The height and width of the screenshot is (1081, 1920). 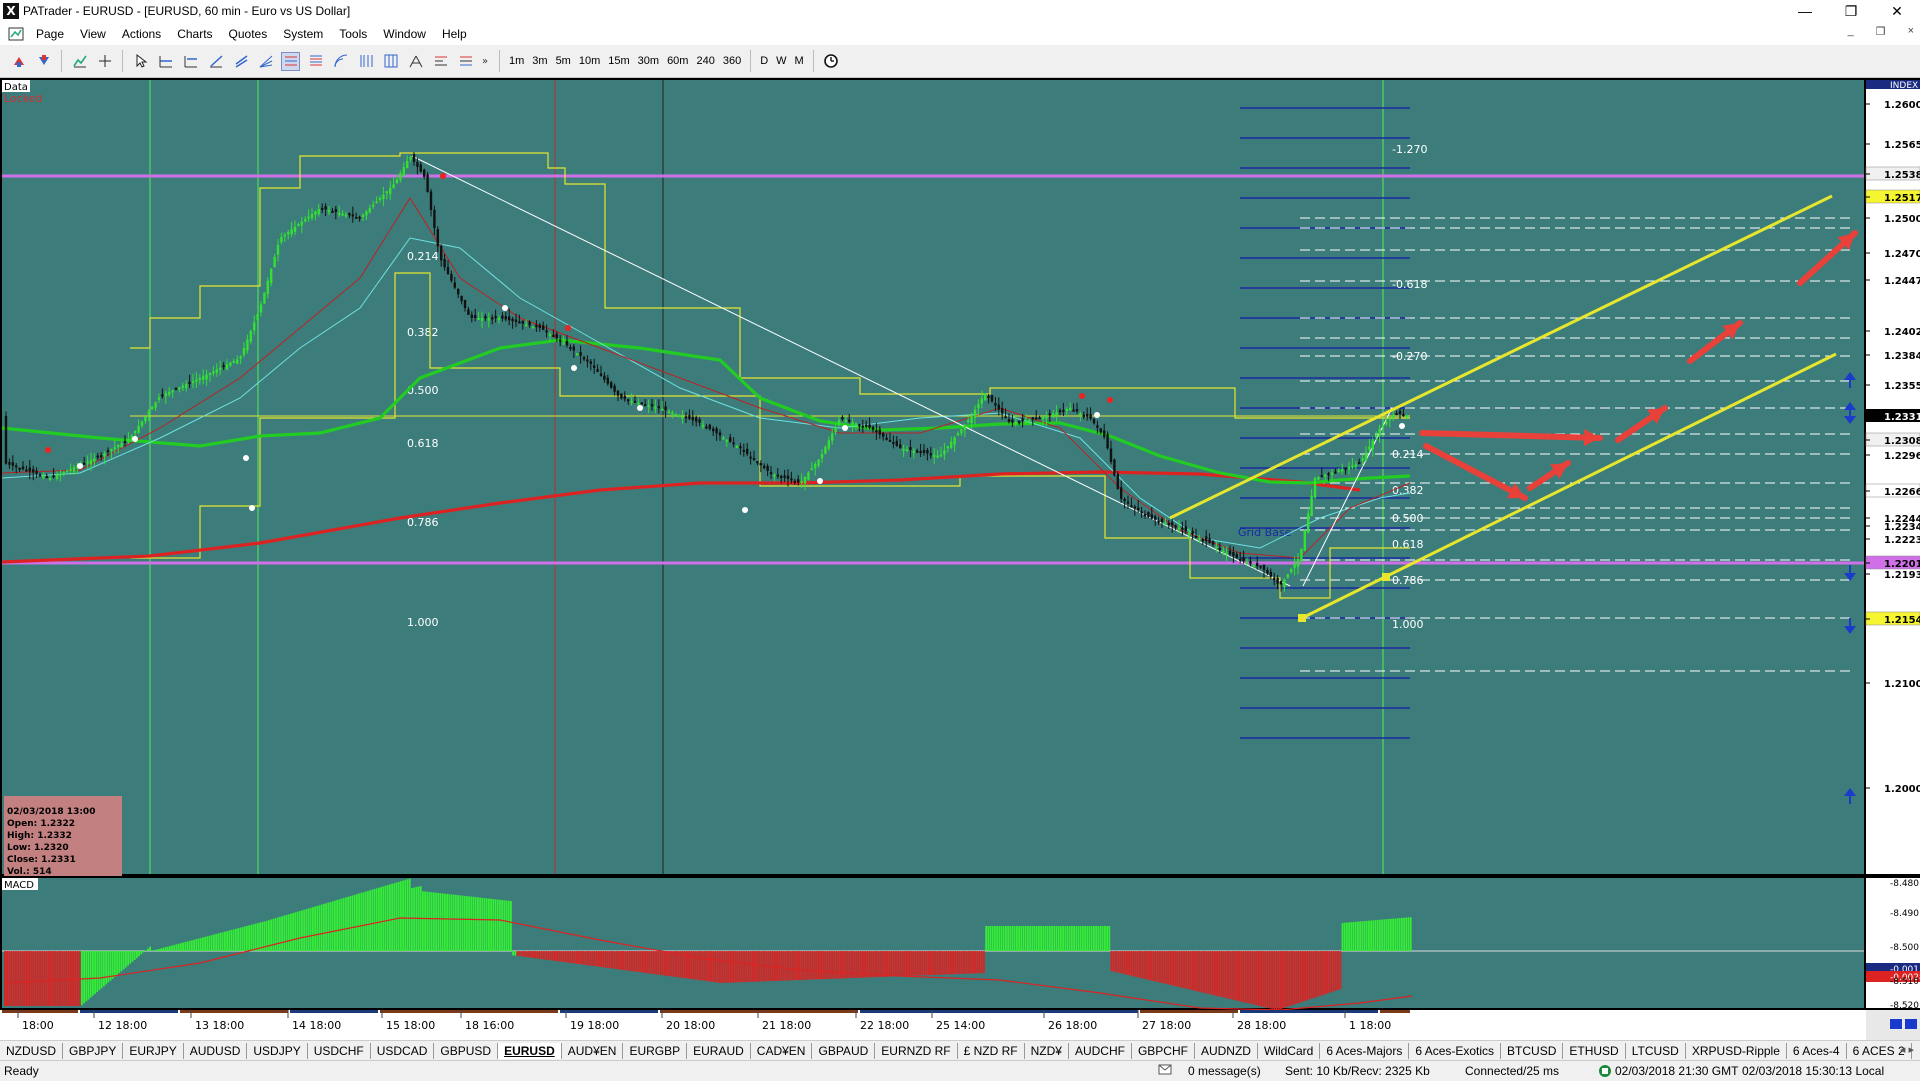 I want to click on symbol-tab: USDJPY, so click(x=277, y=1051).